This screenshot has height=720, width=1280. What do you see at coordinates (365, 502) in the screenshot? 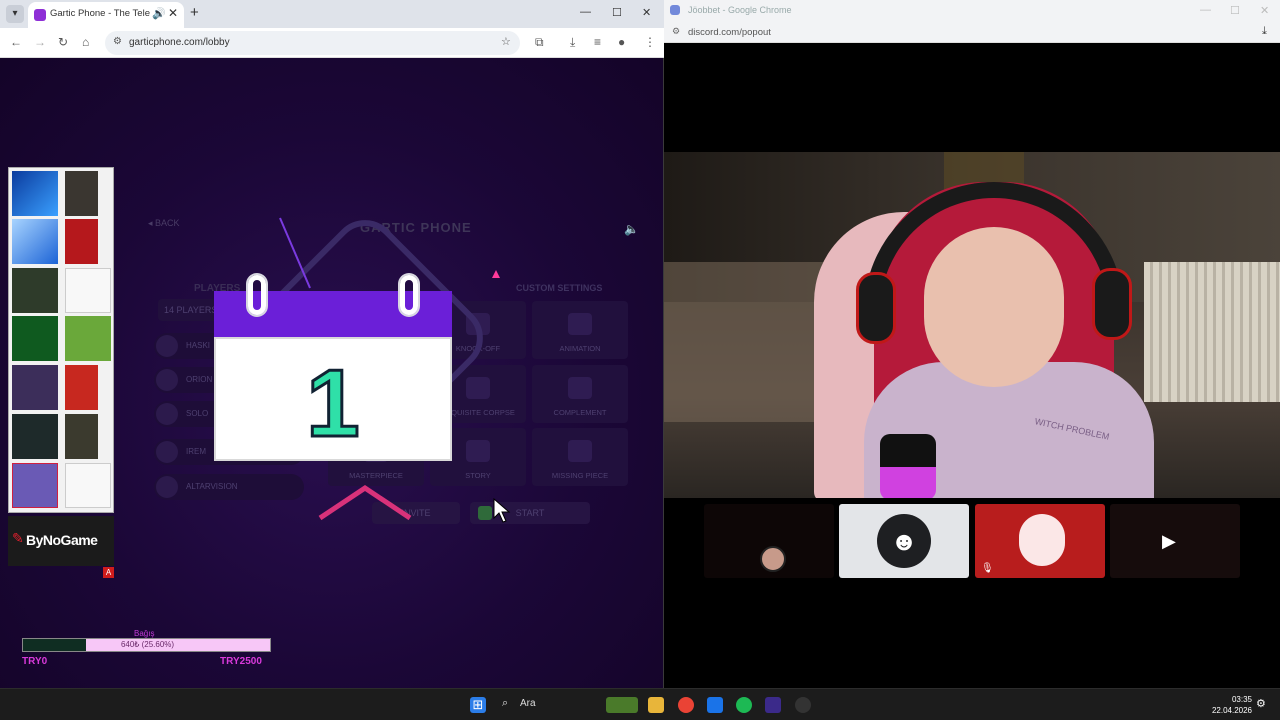
I see `neon-chevron-bottom` at bounding box center [365, 502].